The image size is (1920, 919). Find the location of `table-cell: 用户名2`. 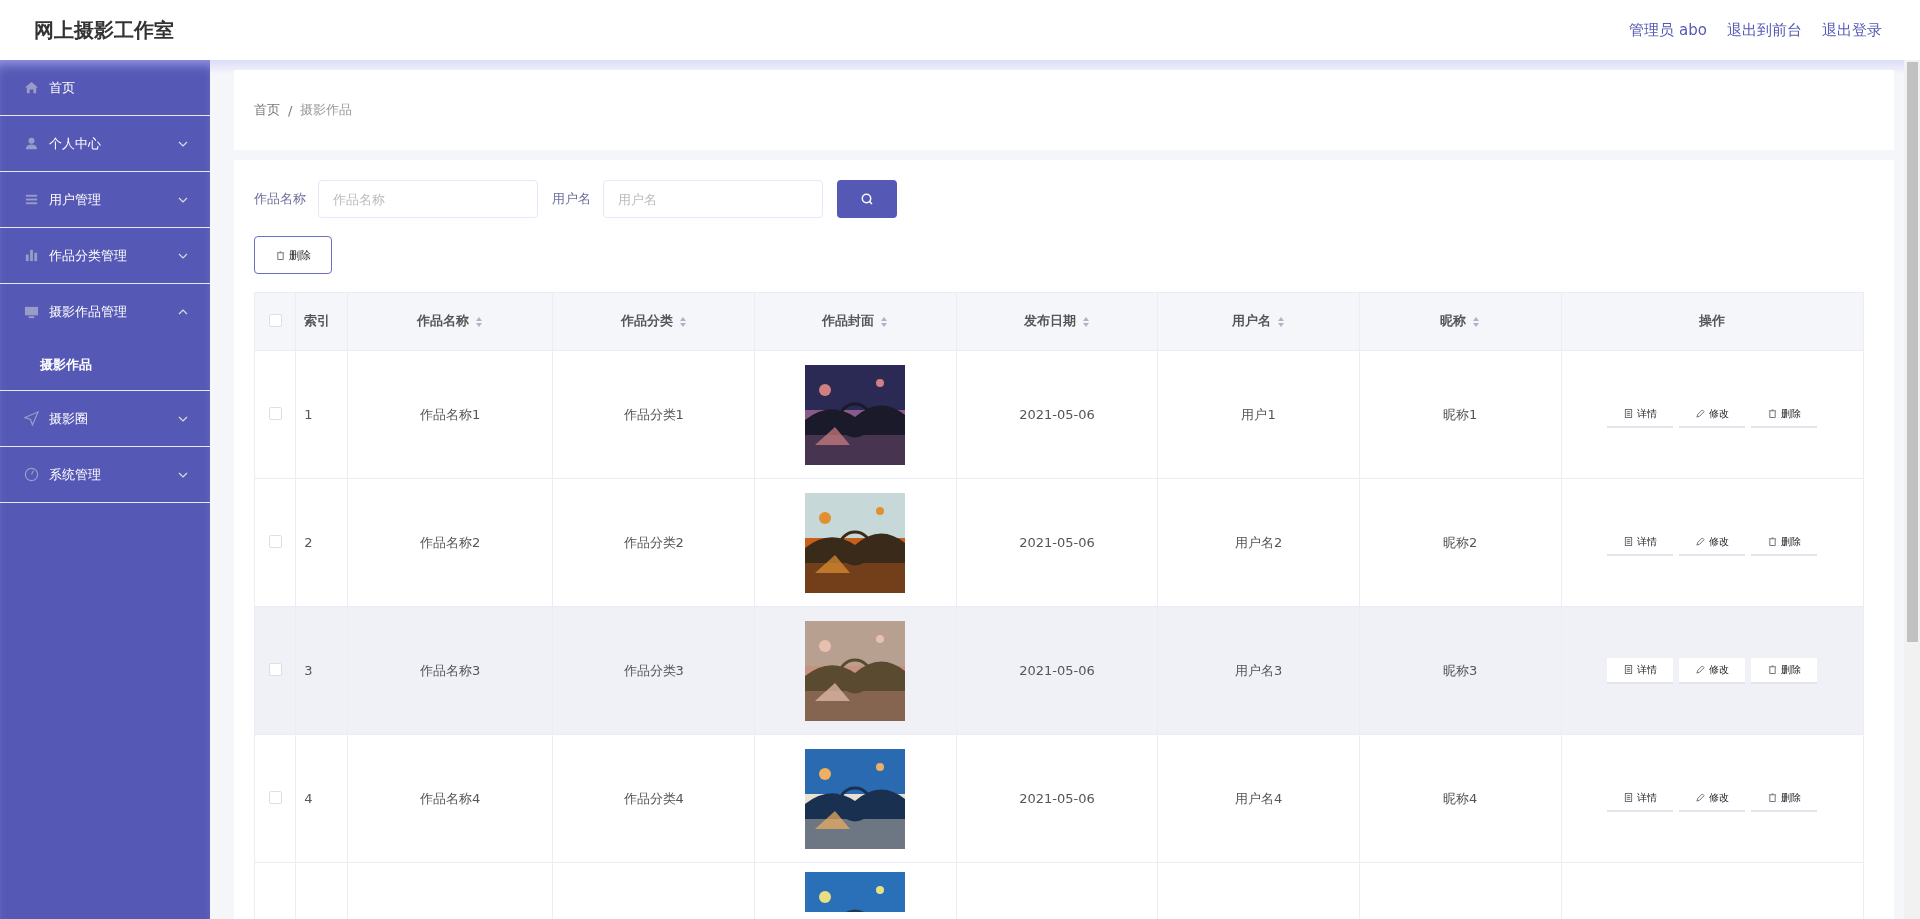

table-cell: 用户名2 is located at coordinates (1258, 542).